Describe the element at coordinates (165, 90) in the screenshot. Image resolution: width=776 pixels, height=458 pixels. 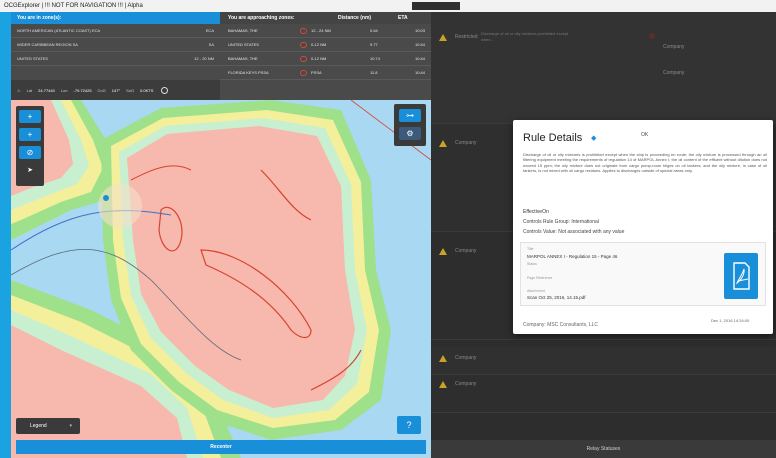
I see `record-toggle-icon` at that location.